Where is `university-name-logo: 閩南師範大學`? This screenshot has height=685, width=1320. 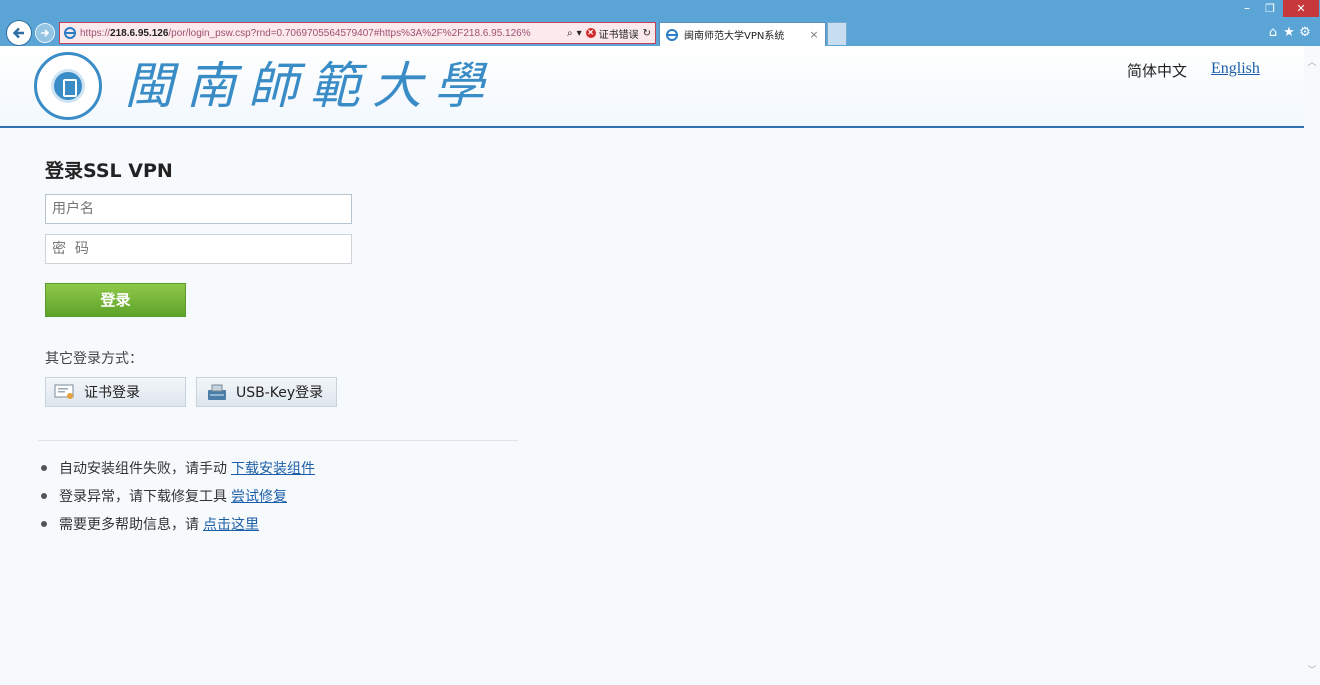 university-name-logo: 閩南師範大學 is located at coordinates (310, 86).